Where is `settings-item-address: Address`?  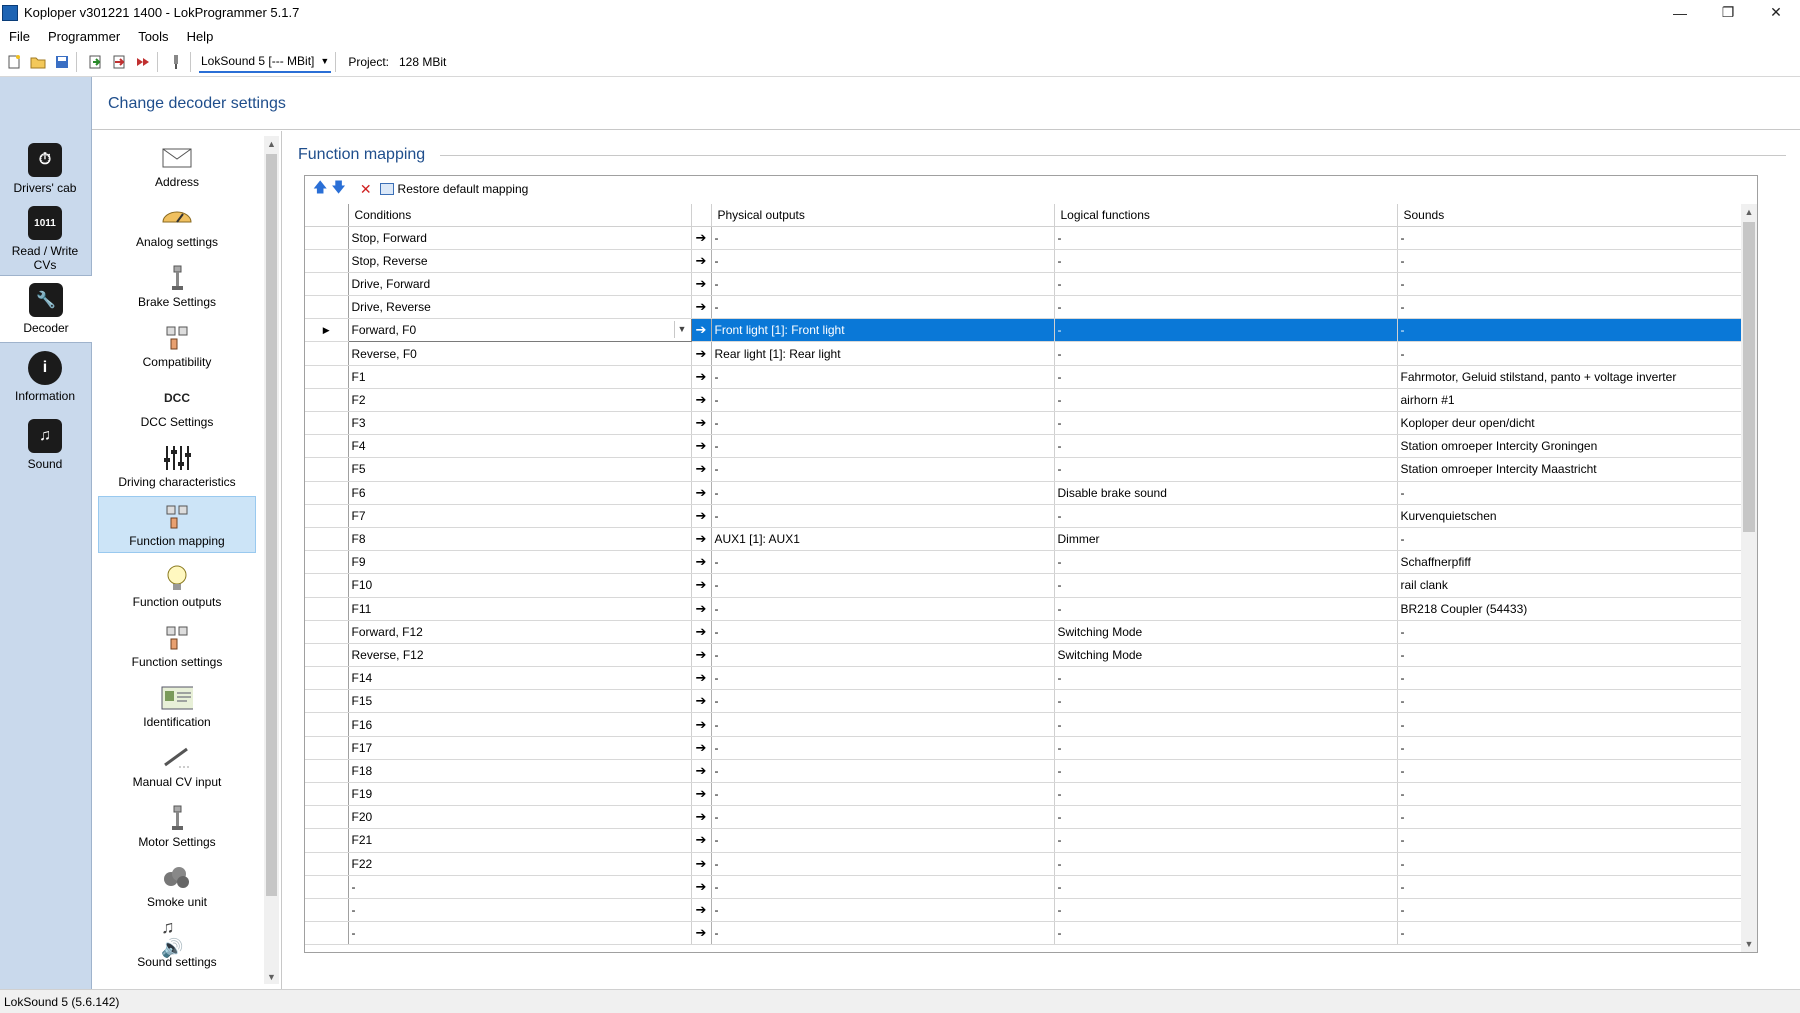 settings-item-address: Address is located at coordinates (177, 164).